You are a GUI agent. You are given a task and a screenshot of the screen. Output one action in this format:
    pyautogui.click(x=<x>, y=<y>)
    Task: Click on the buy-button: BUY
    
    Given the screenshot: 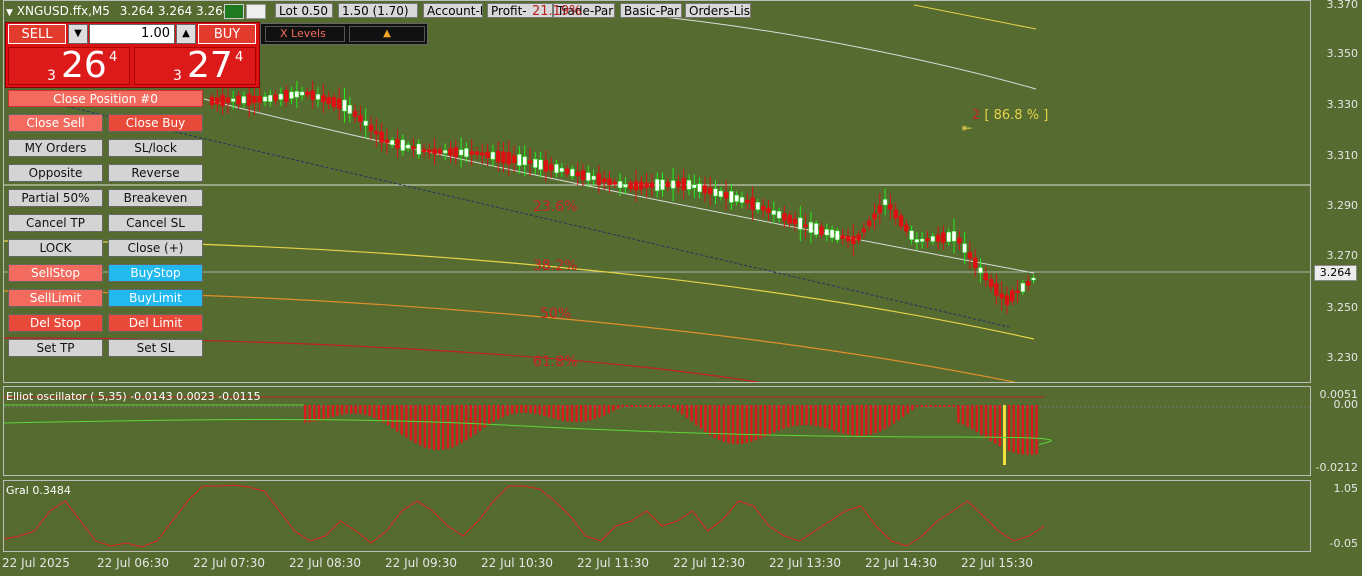 What is the action you would take?
    pyautogui.click(x=227, y=34)
    